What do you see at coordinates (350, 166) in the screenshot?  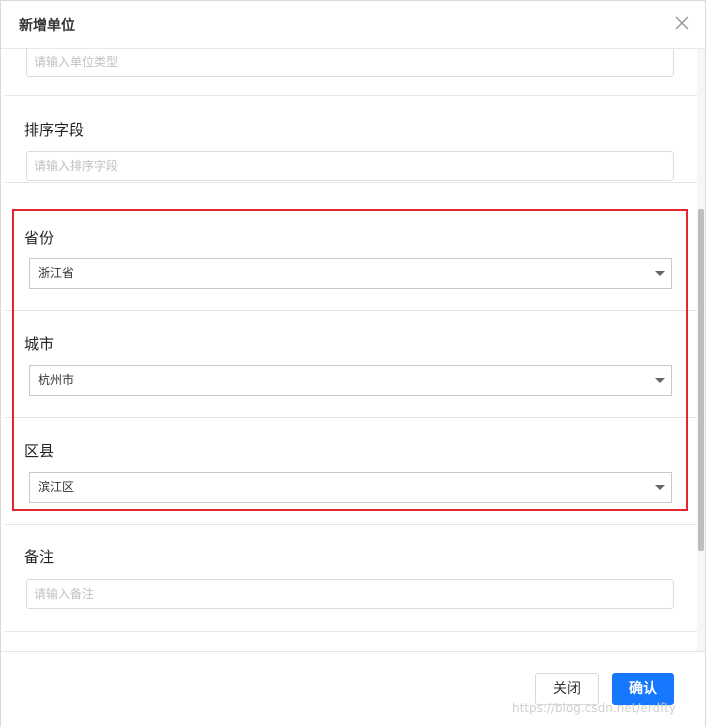 I see `sort-field-input: 请输入排序字段` at bounding box center [350, 166].